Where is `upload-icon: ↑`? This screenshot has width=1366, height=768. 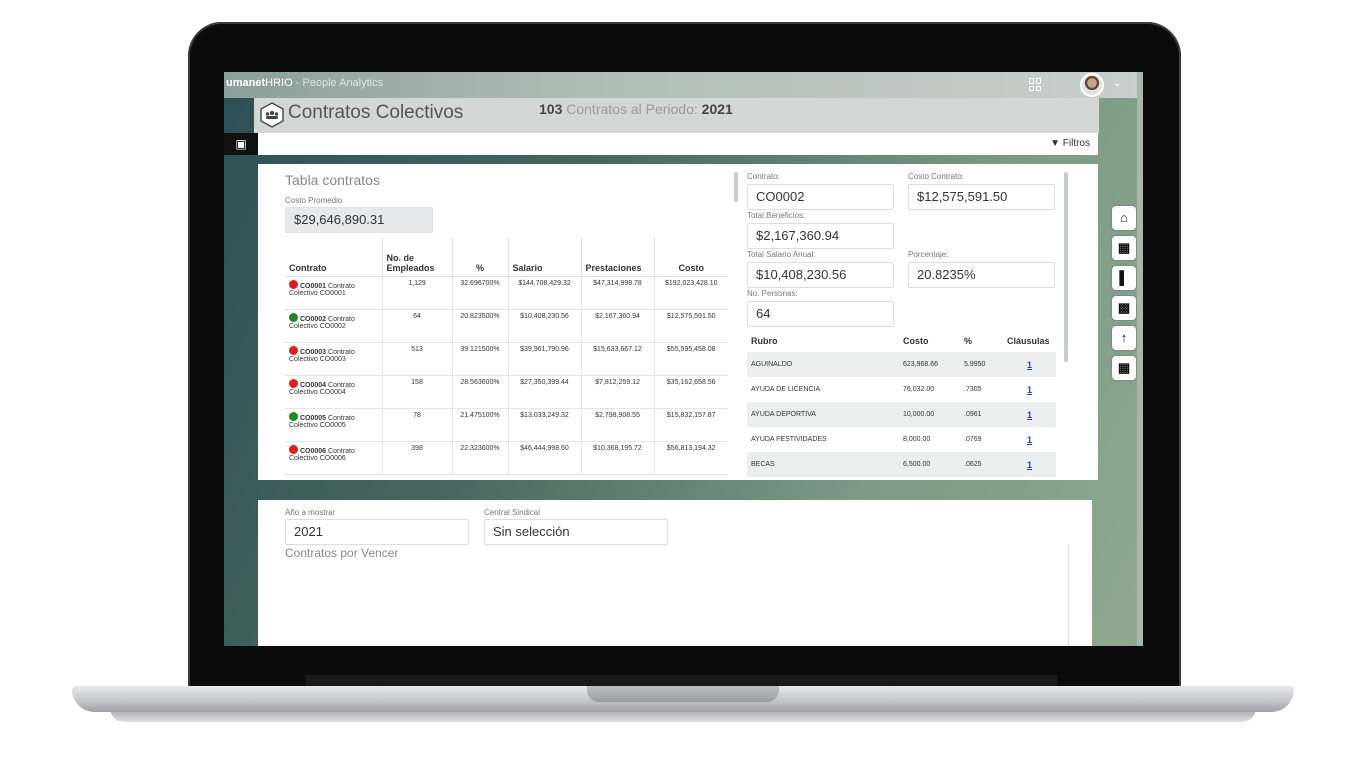 upload-icon: ↑ is located at coordinates (1124, 338).